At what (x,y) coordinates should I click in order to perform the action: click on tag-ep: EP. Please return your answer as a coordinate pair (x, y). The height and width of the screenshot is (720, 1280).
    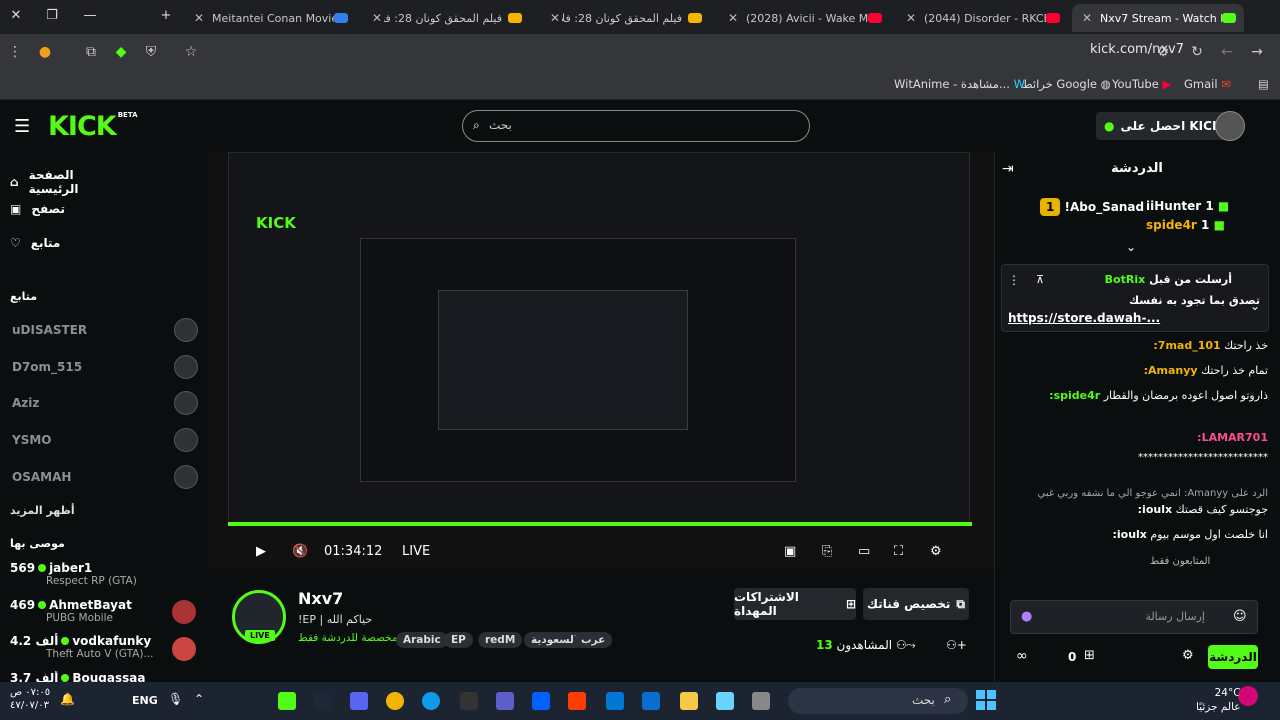
    Looking at the image, I should click on (458, 640).